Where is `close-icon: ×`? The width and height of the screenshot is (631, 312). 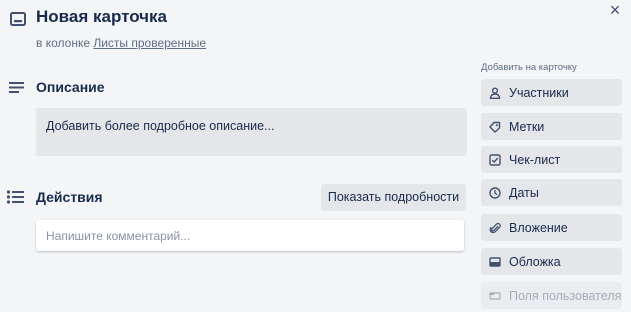
close-icon: × is located at coordinates (615, 10).